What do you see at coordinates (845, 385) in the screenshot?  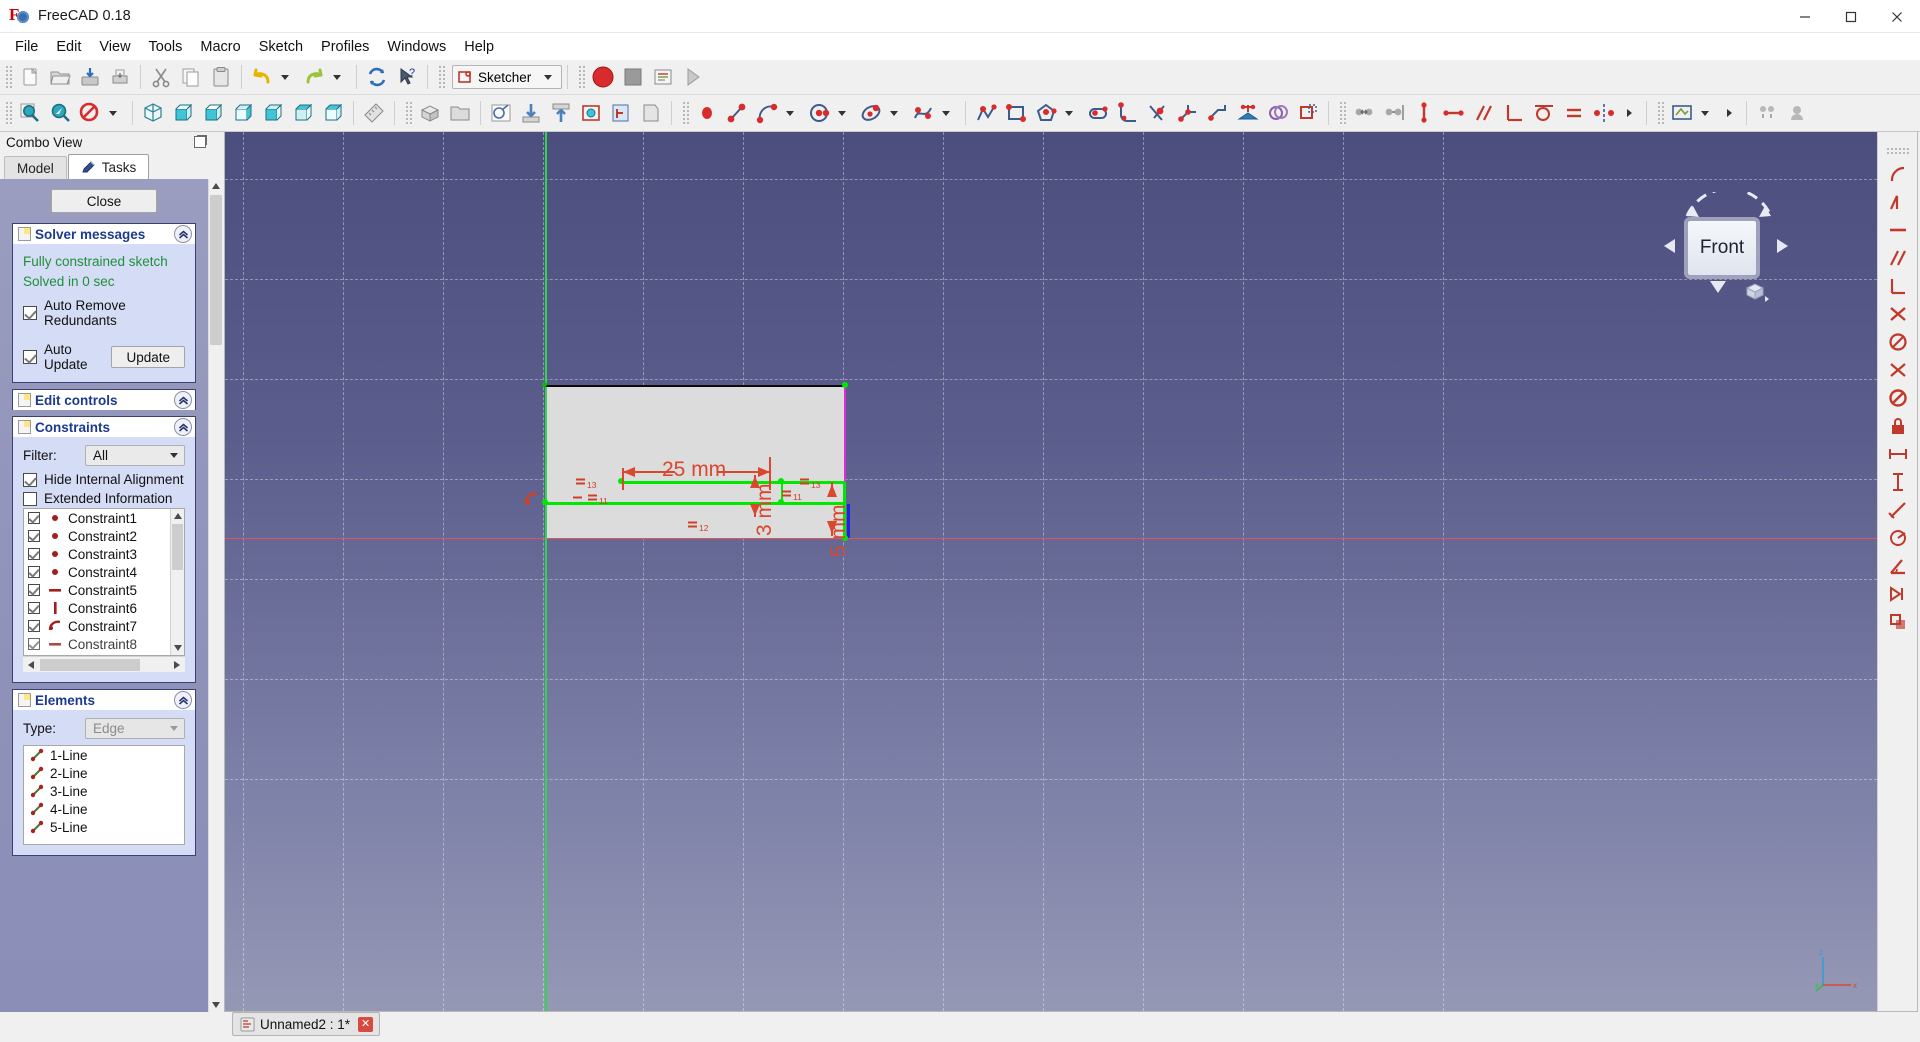 I see `vertex-point` at bounding box center [845, 385].